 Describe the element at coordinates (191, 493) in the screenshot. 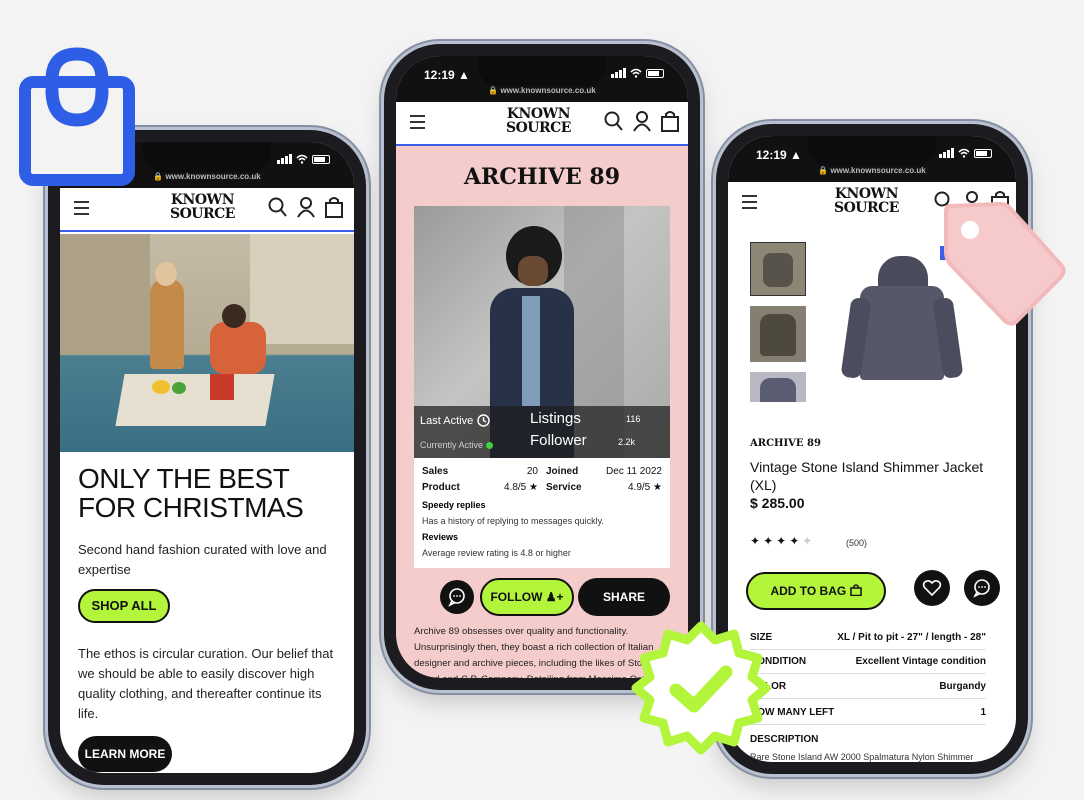

I see `hero-heading: ONLY THE BEST FOR CHRISTMAS` at that location.